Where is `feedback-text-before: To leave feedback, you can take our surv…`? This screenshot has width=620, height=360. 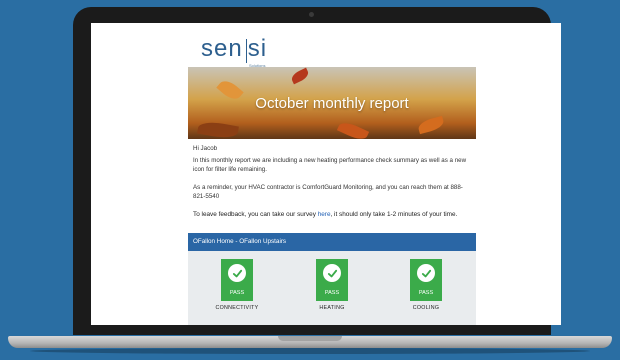
feedback-text-before: To leave feedback, you can take our surv… is located at coordinates (255, 214).